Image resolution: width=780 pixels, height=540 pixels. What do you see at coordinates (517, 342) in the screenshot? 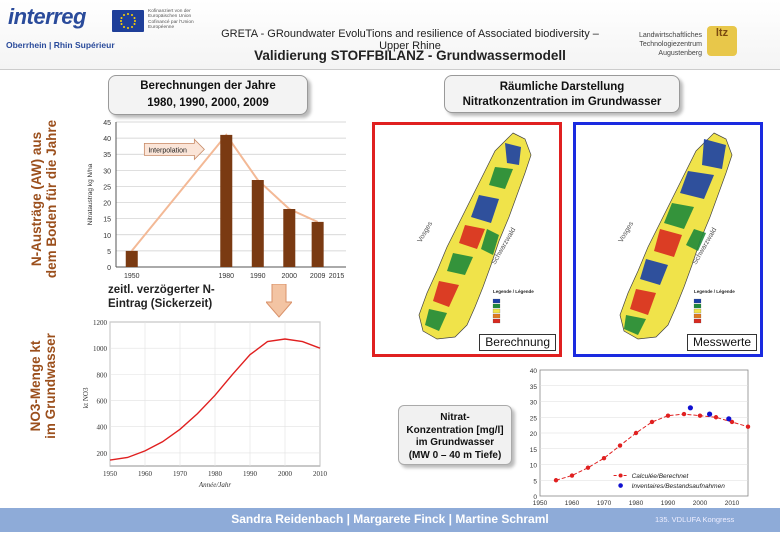
I see `map-calculated-caption: Berechnung` at bounding box center [517, 342].